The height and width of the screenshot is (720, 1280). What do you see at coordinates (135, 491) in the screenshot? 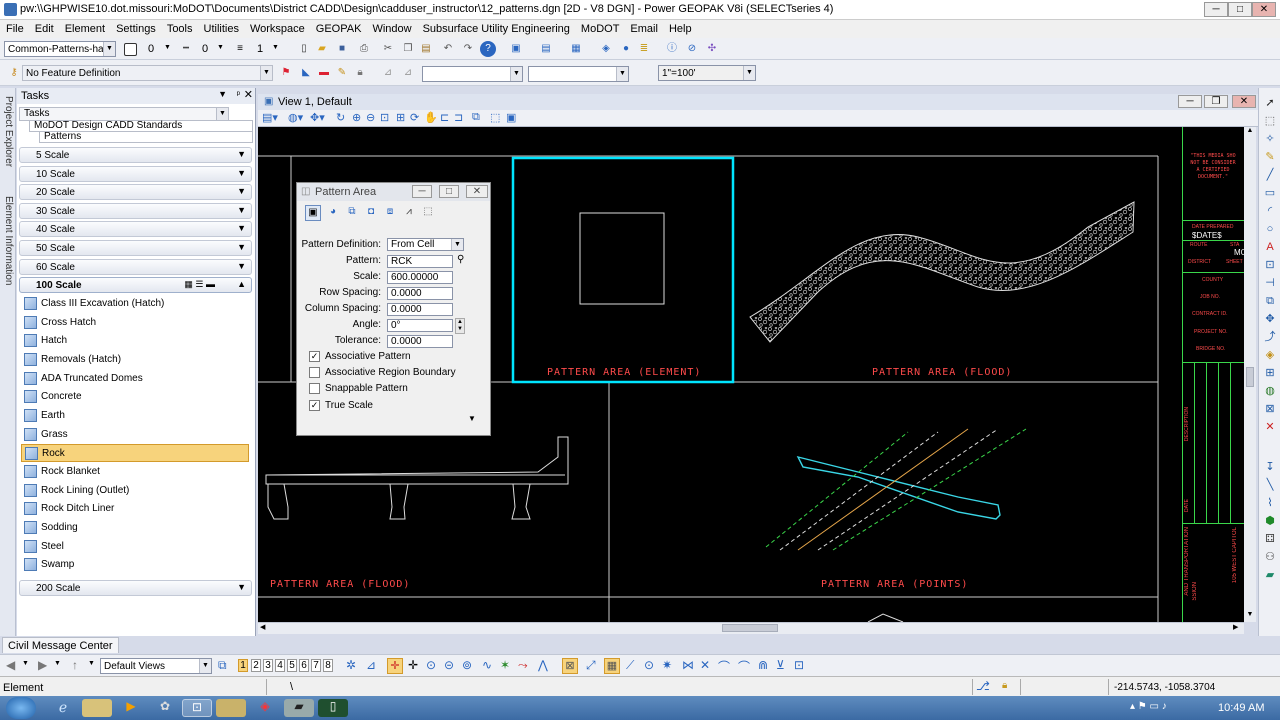
I see `list-item: Rock Lining (Outlet)` at bounding box center [135, 491].